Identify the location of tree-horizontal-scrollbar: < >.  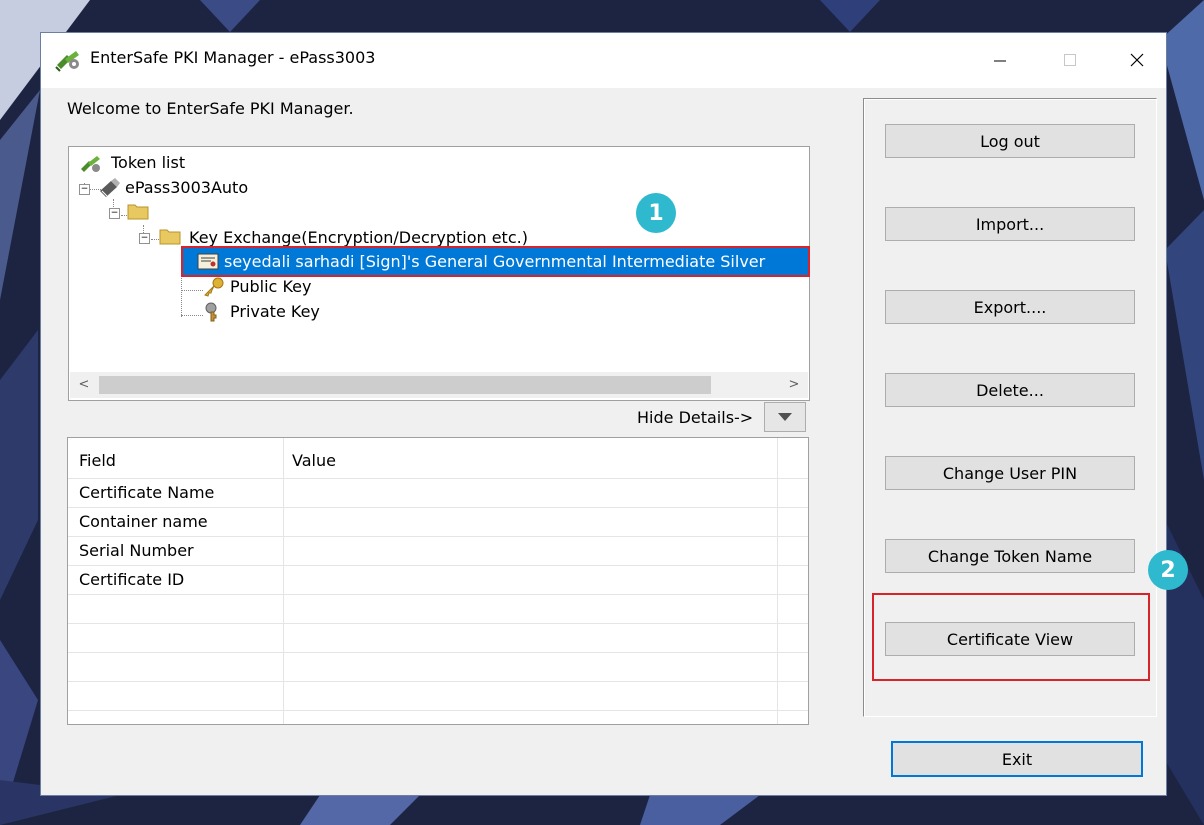
(439, 385).